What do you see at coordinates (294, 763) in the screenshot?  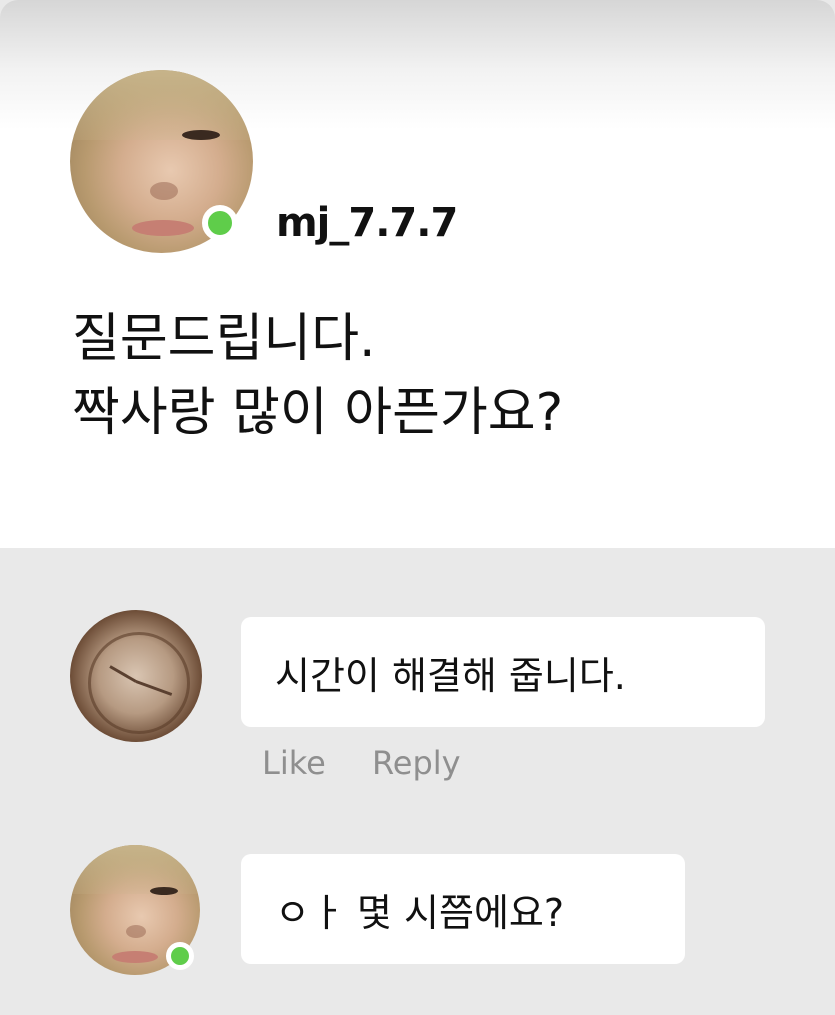 I see `like-button: Like` at bounding box center [294, 763].